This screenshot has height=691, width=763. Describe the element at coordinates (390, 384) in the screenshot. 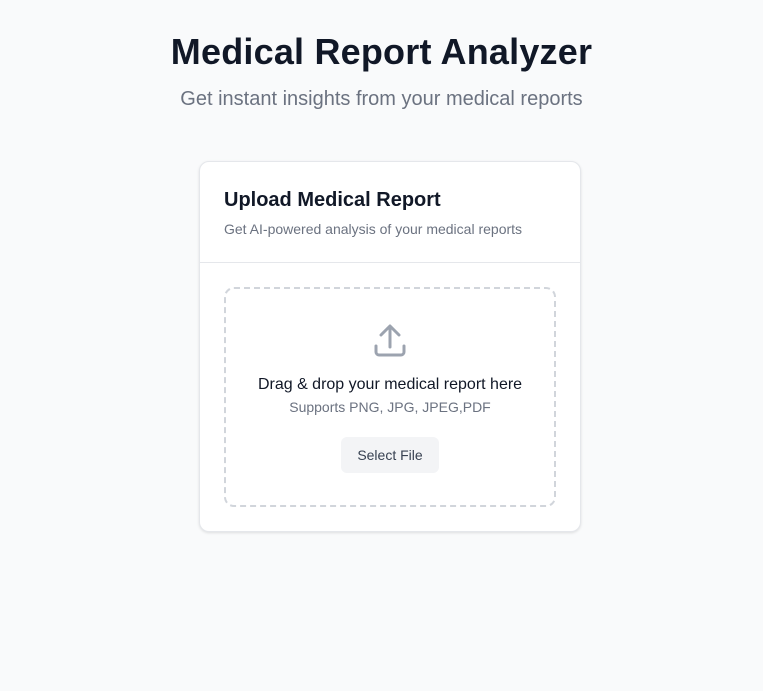

I see `dropzone-instruction: Drag & drop your medical report here` at that location.